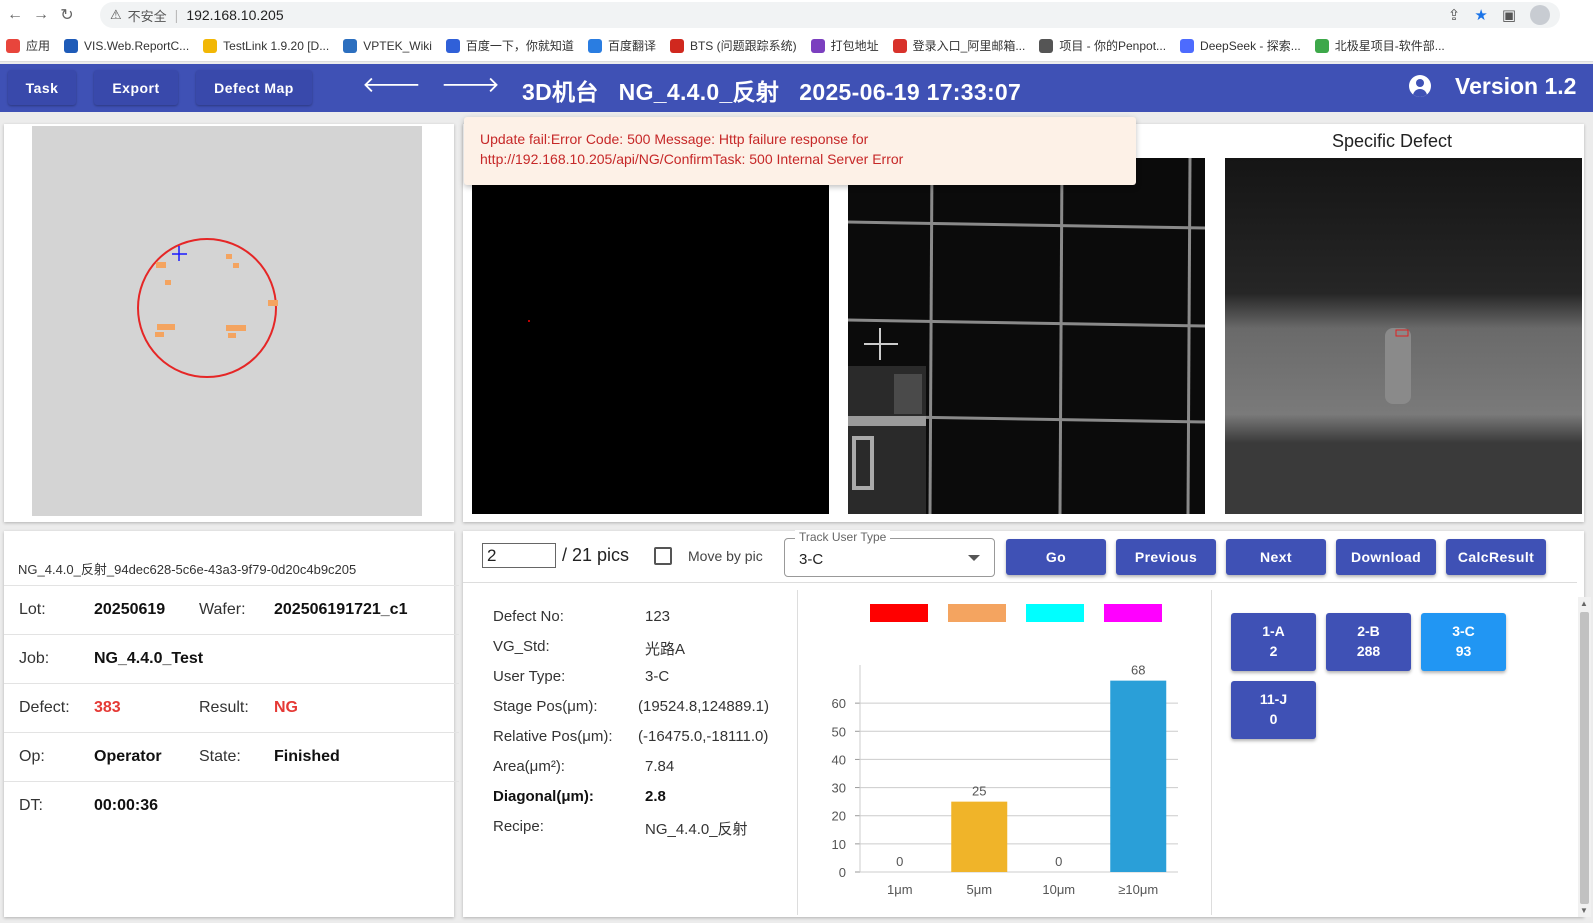 This screenshot has width=1593, height=923. What do you see at coordinates (1273, 719) in the screenshot?
I see `tile-count: 0` at bounding box center [1273, 719].